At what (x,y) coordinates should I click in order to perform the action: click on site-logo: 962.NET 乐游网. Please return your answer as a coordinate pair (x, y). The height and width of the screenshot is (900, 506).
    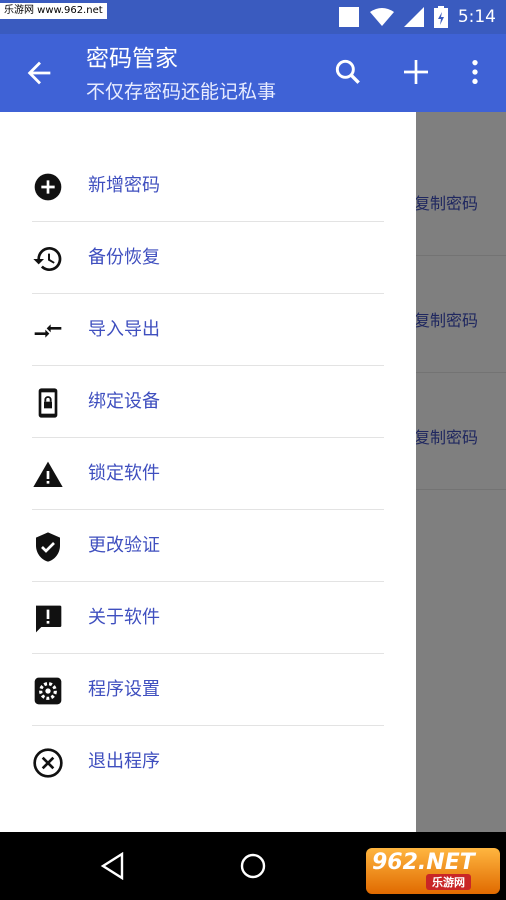
    Looking at the image, I should click on (433, 871).